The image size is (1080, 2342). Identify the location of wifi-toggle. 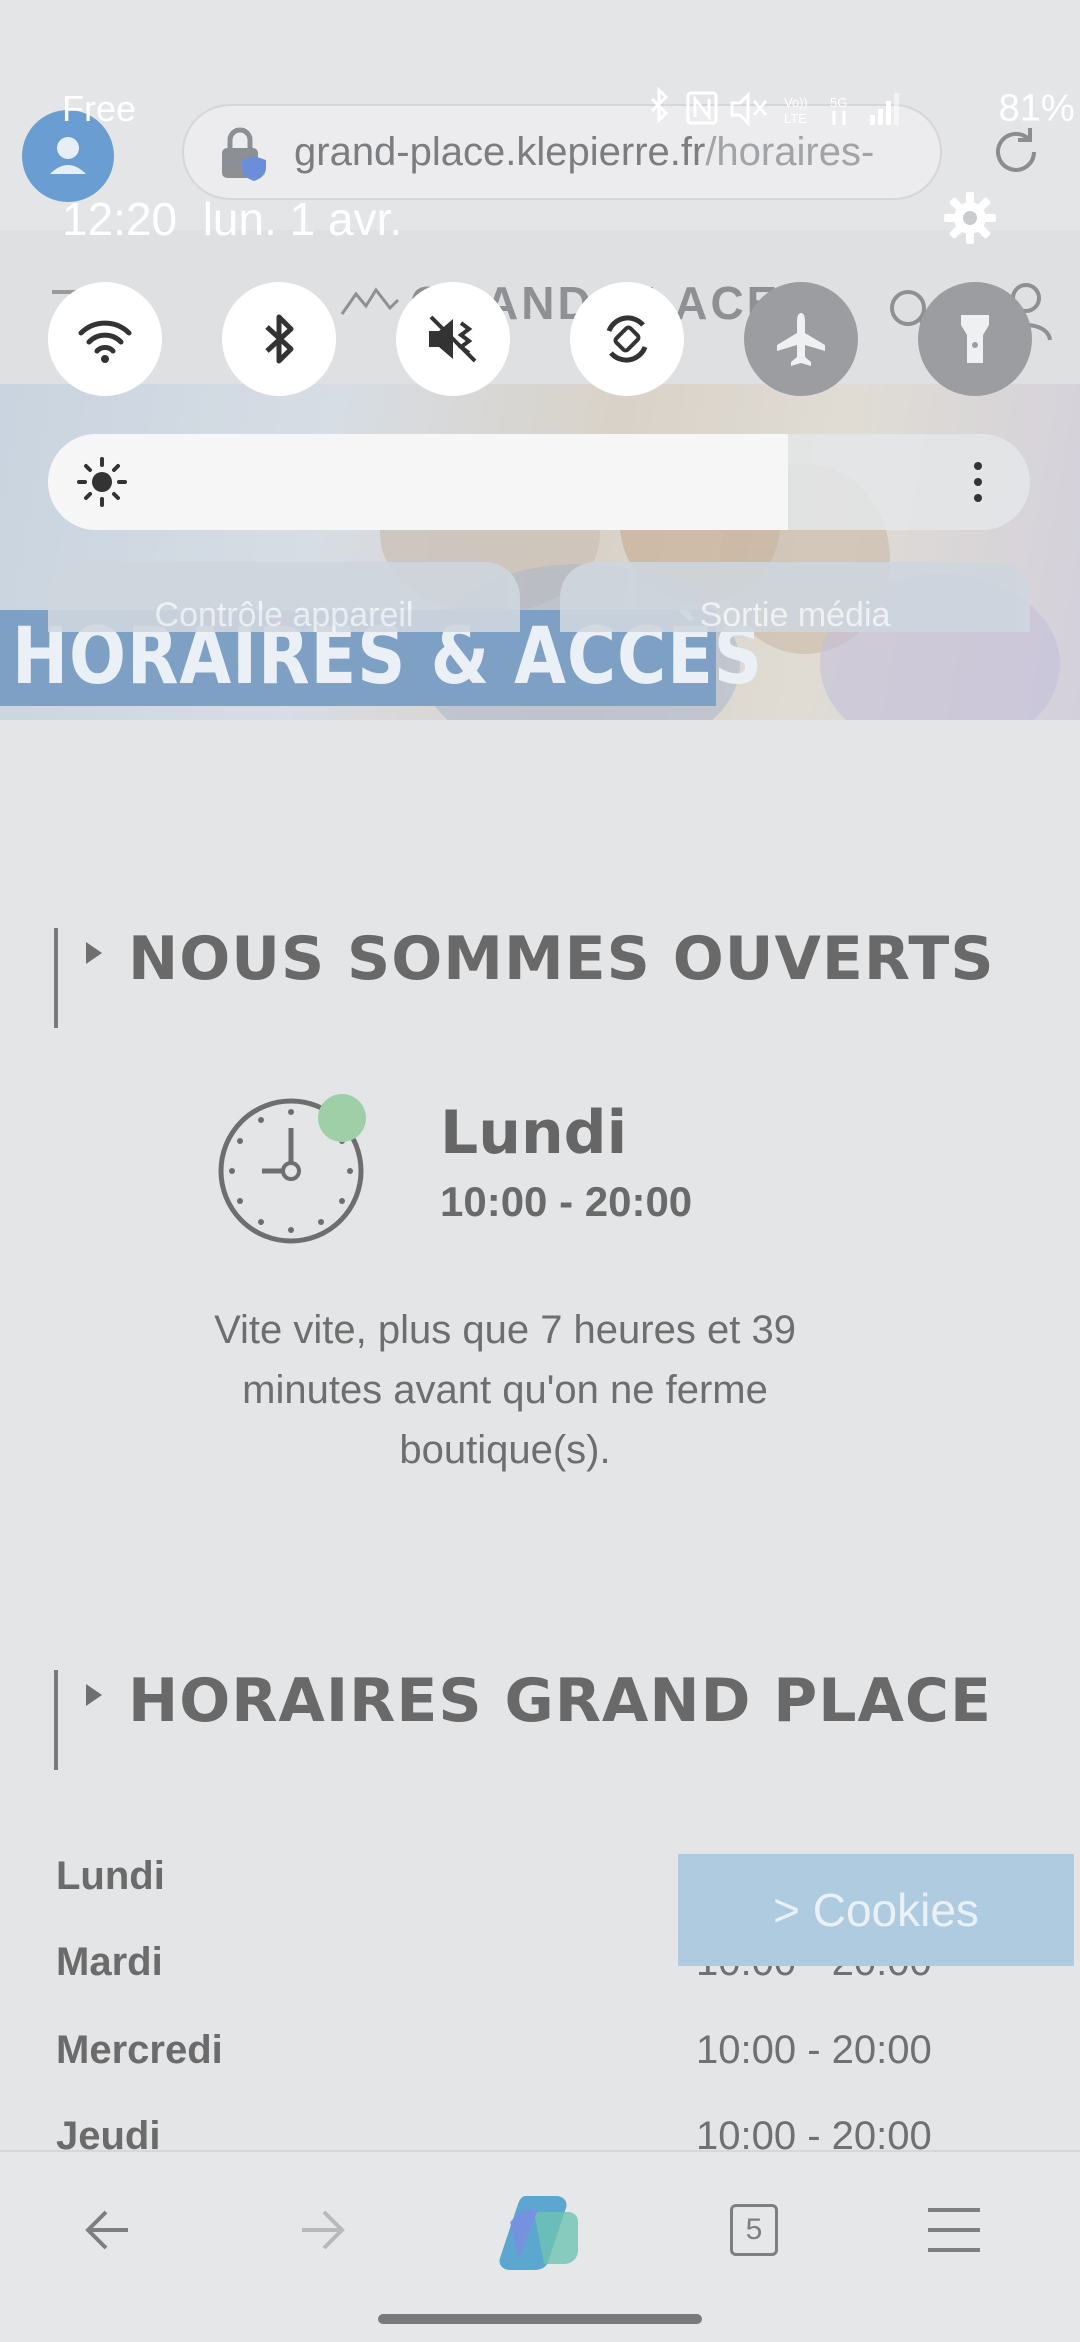
(105, 339).